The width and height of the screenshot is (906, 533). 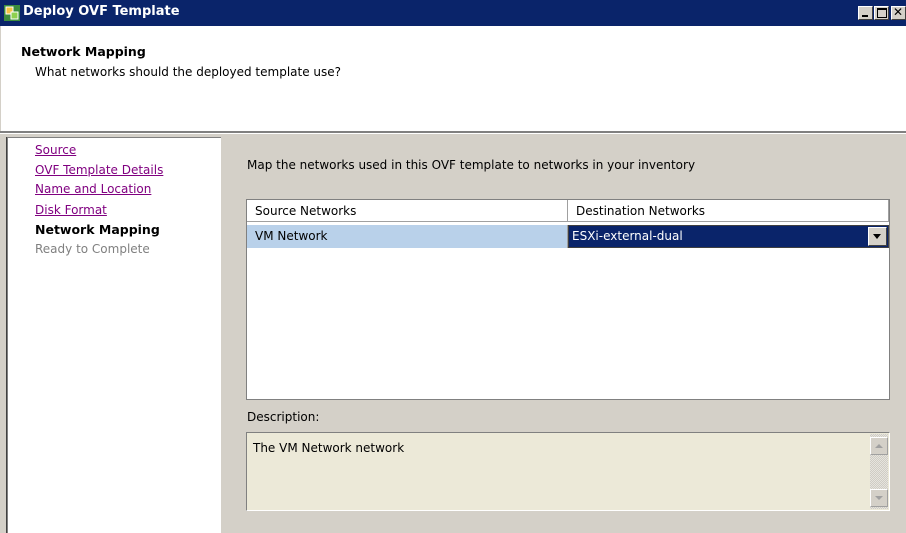 I want to click on destination-network-dropdown: ESXi-external-dual, so click(x=728, y=236).